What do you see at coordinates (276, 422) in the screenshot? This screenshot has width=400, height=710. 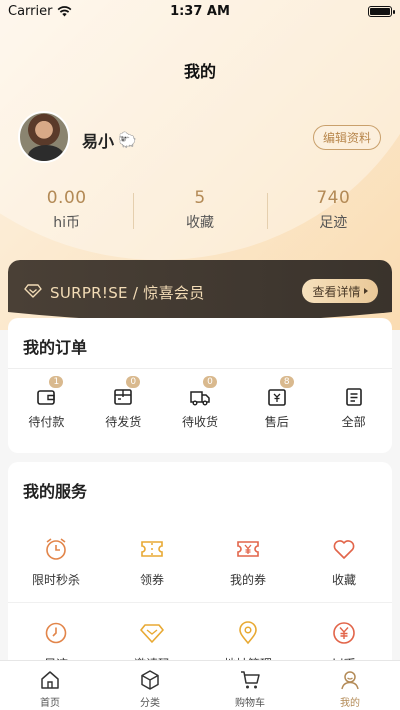 I see `order-label: 售后` at bounding box center [276, 422].